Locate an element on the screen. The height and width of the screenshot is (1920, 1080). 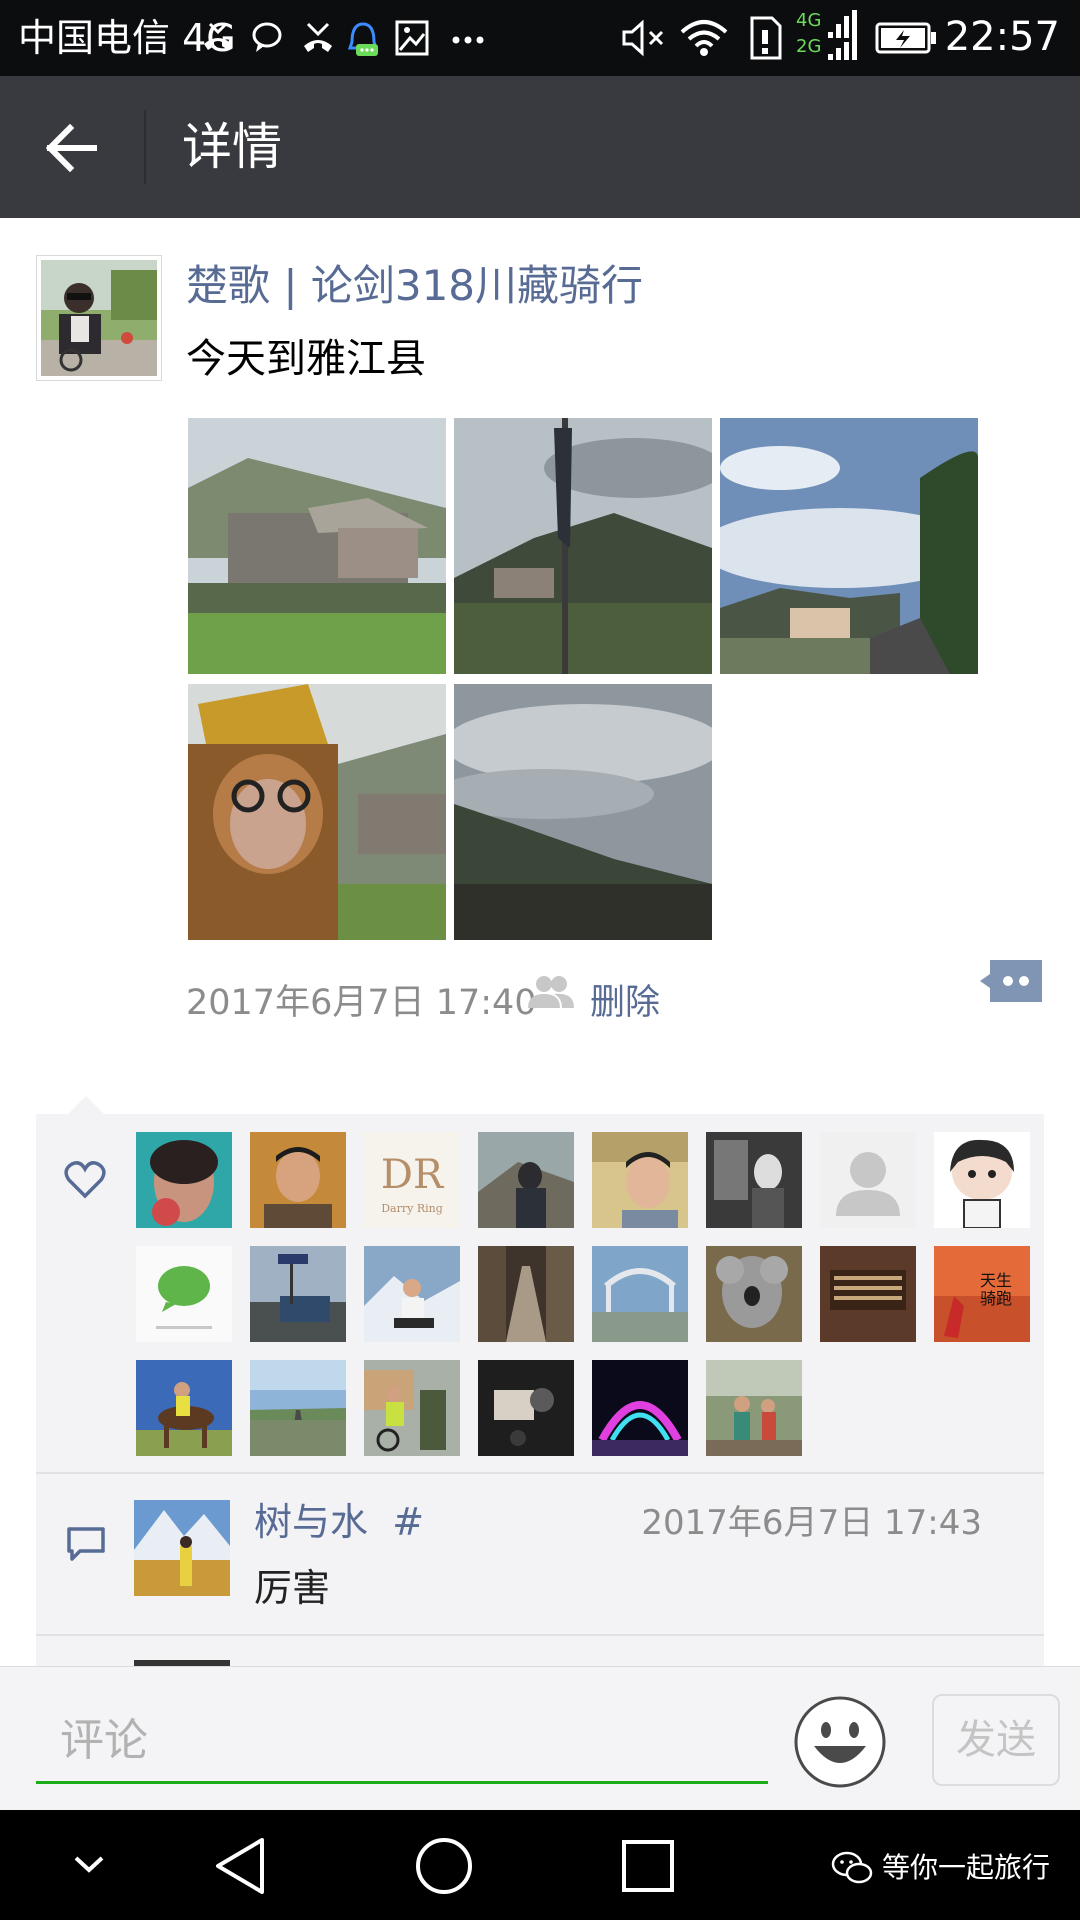
svg-text: DR is located at coordinates (413, 1175).